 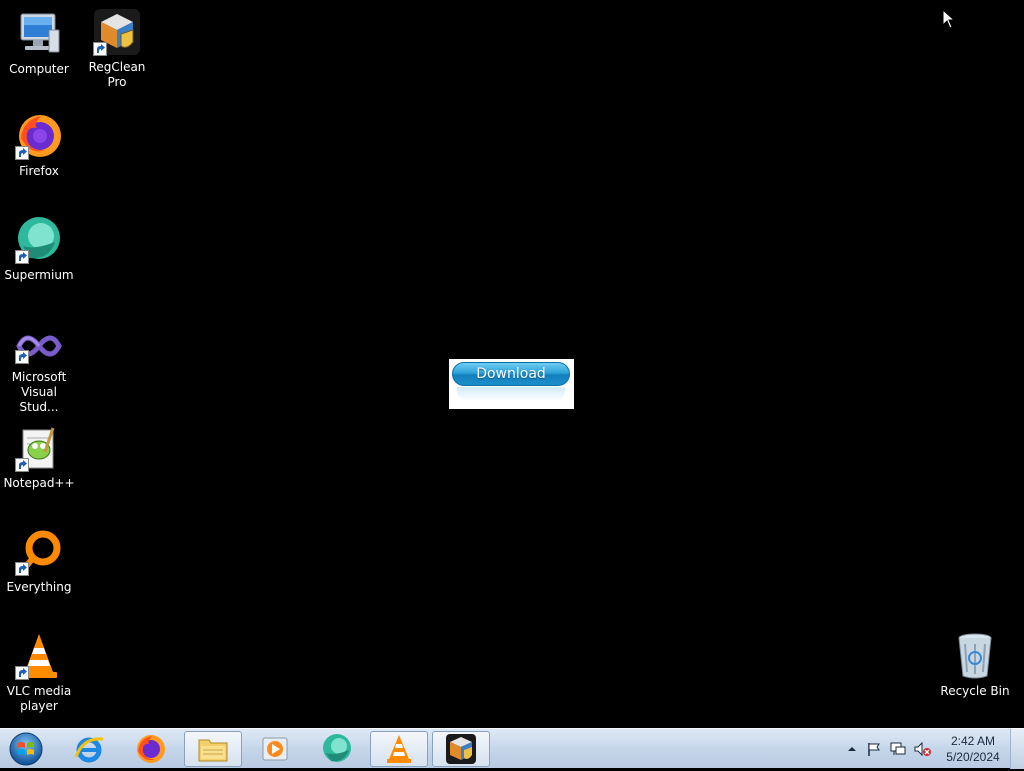 I want to click on desktop-icon-supermium: Supermium, so click(x=39, y=249).